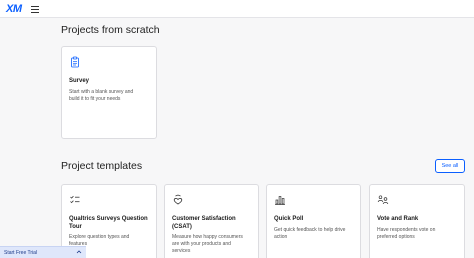  I want to click on start-free-trial-bar: Start Free Trial, so click(43, 252).